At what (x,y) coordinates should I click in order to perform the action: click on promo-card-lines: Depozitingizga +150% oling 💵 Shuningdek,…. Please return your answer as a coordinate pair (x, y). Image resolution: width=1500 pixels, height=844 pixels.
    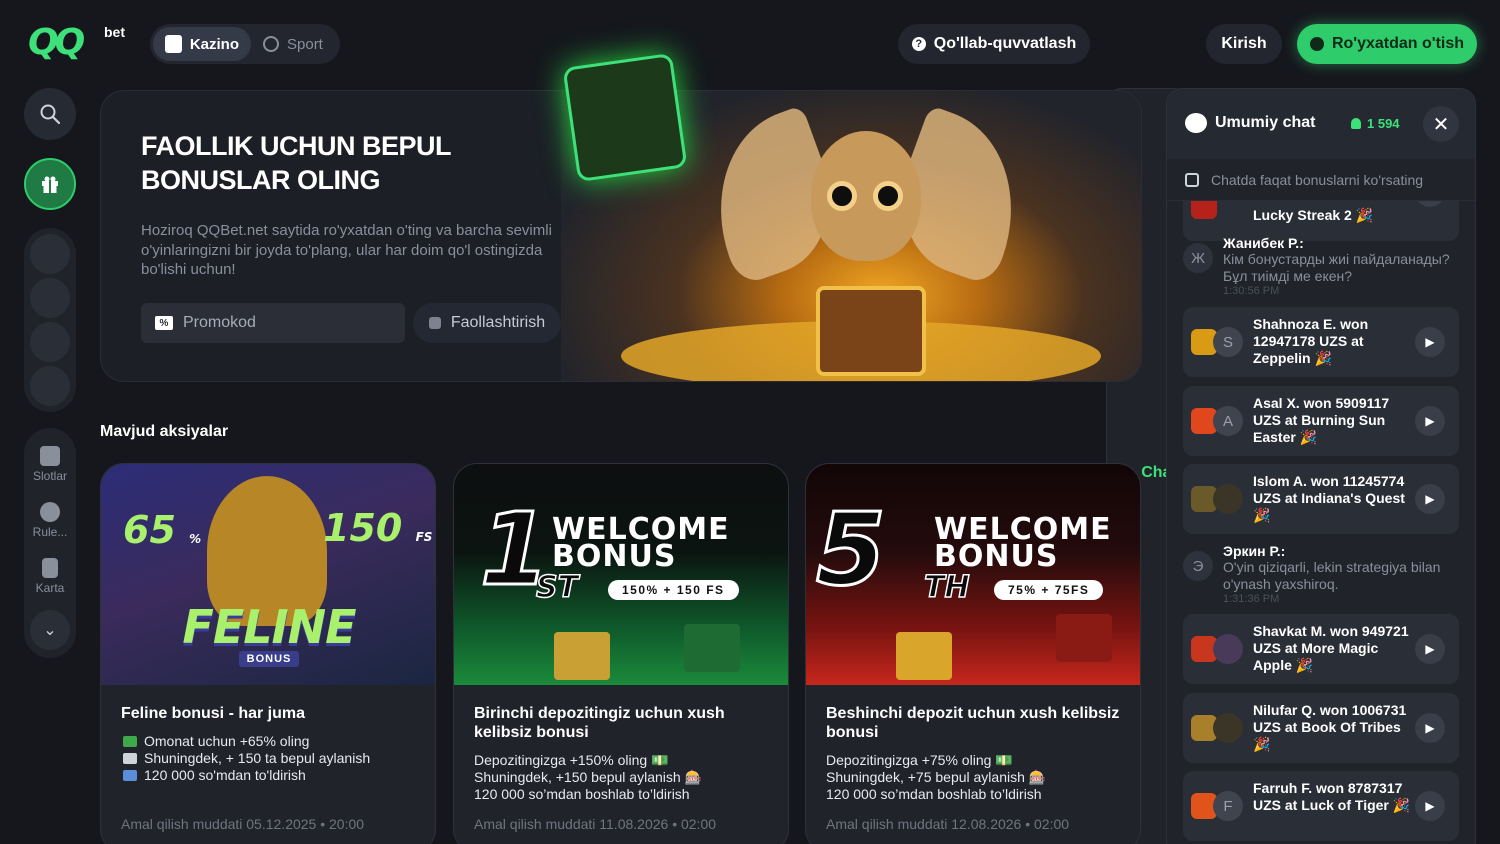
    Looking at the image, I should click on (624, 777).